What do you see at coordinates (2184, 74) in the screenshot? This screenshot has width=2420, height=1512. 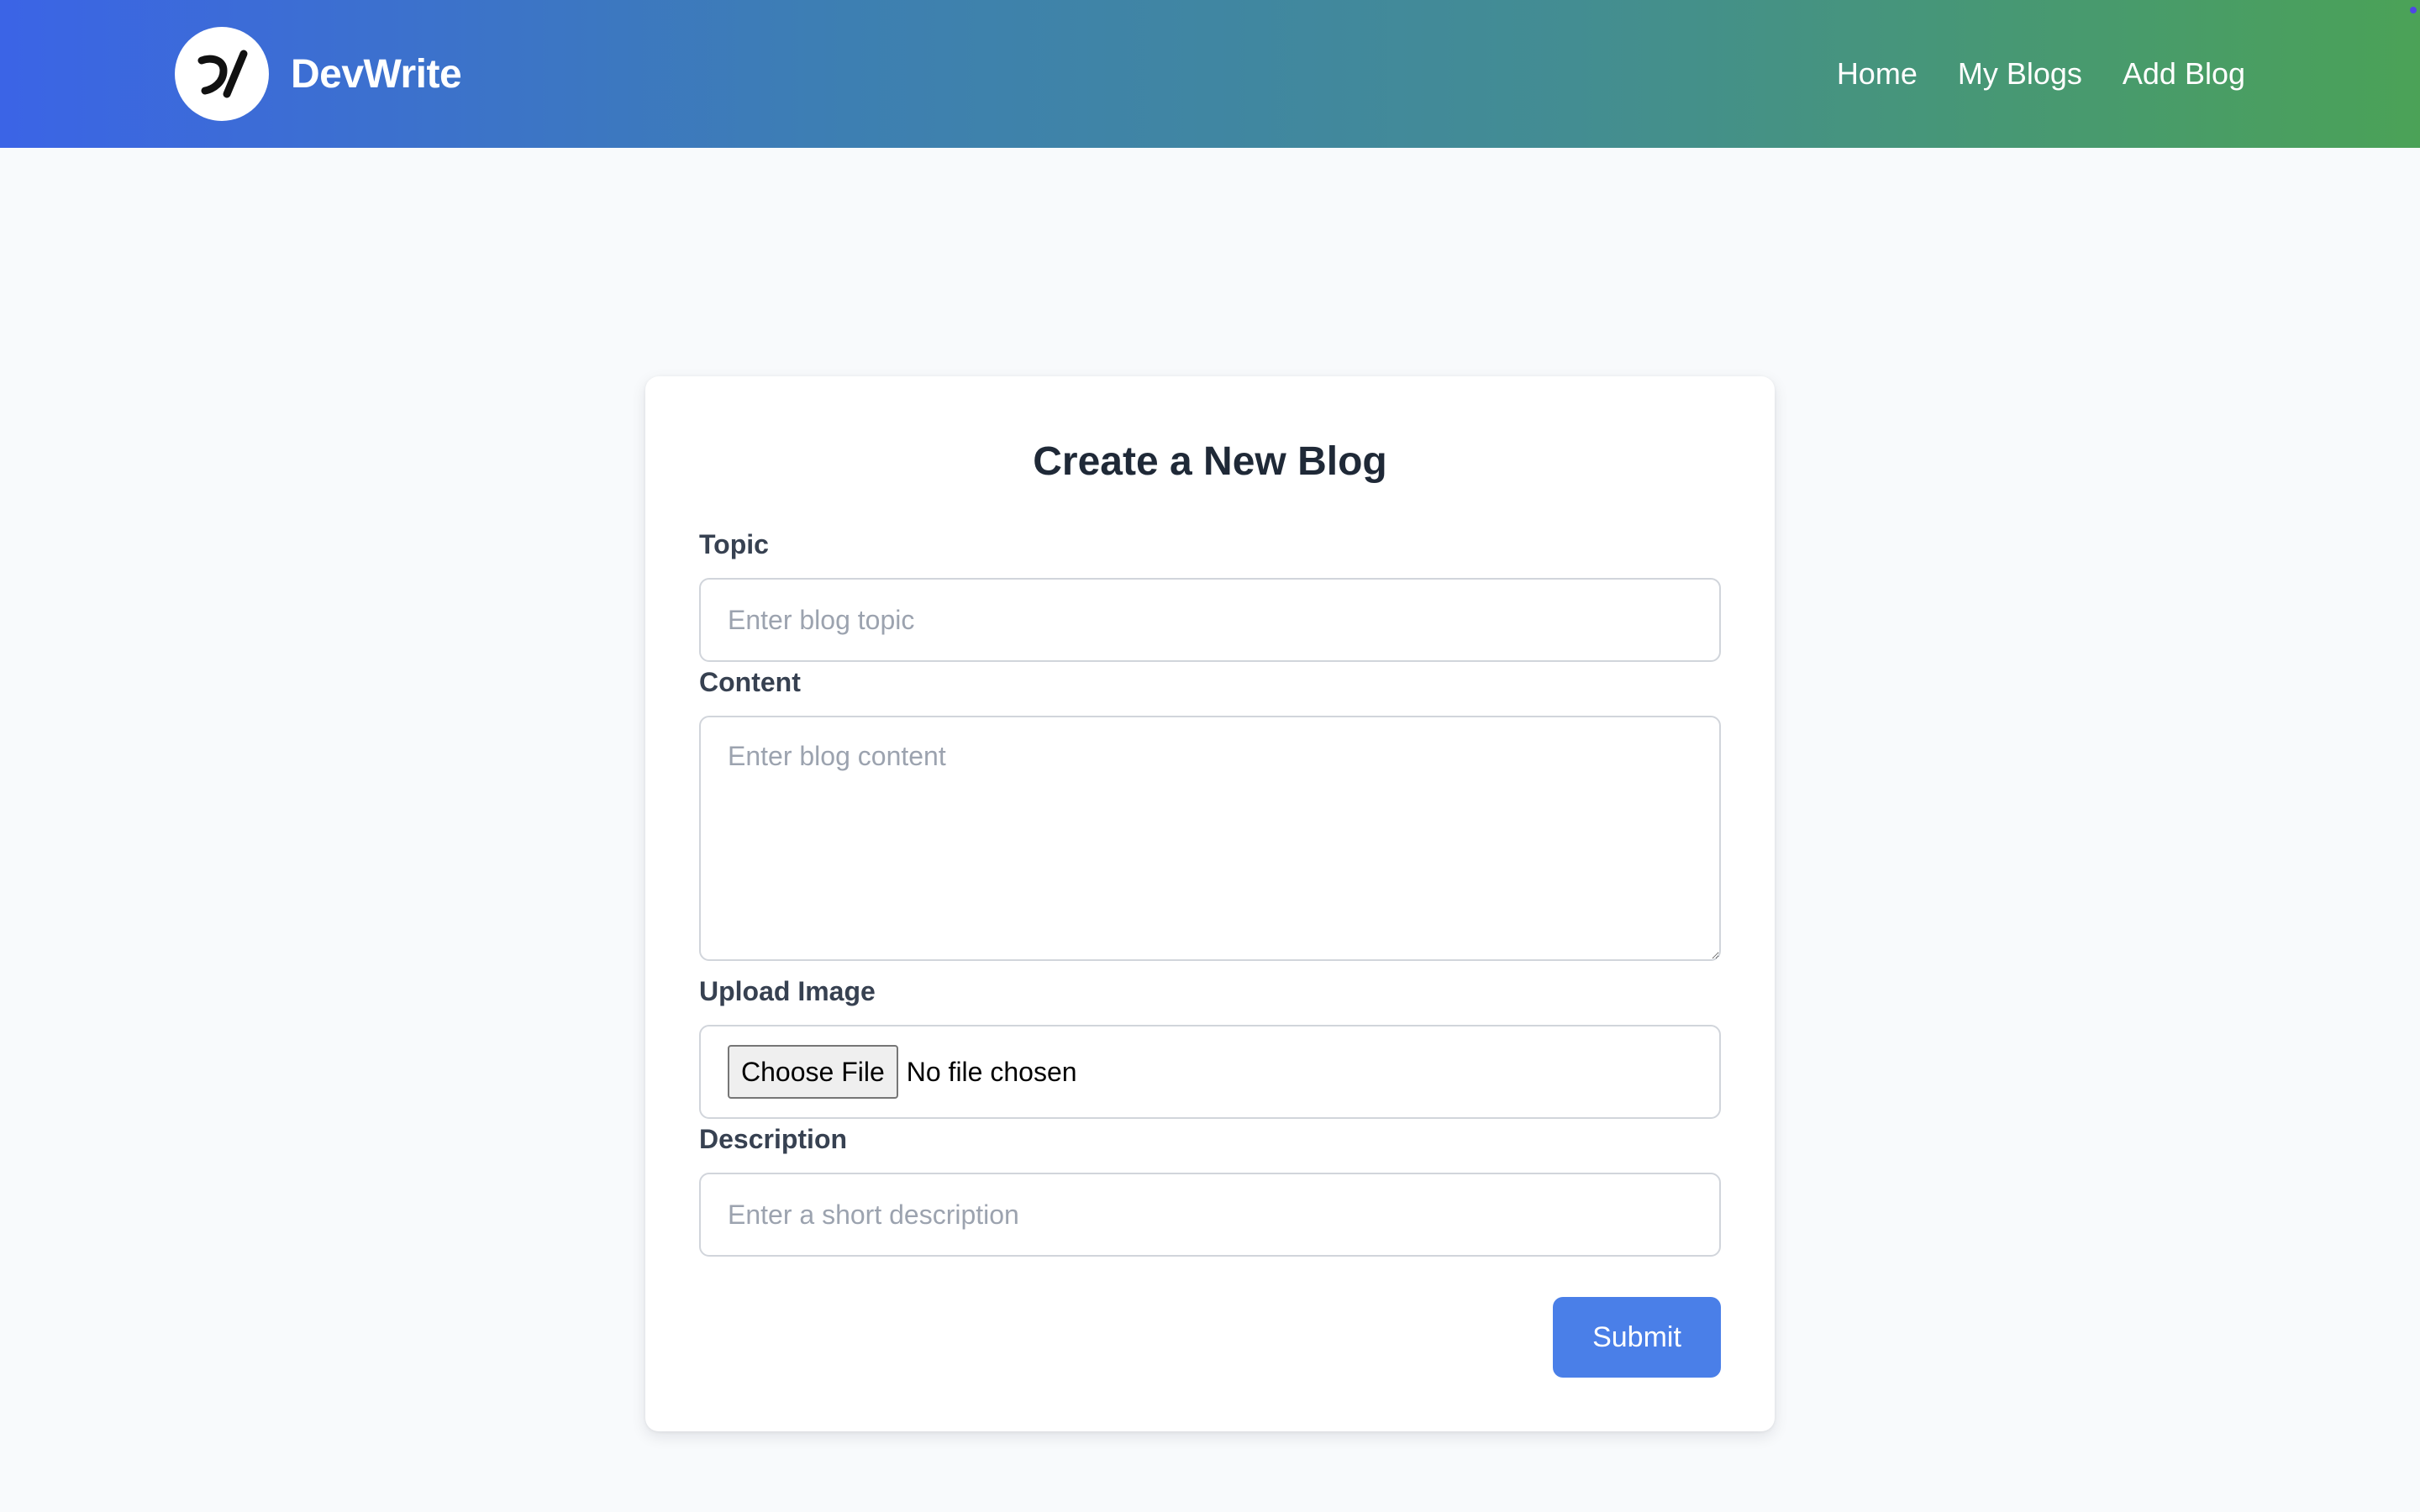 I see `nav-link-add-blog: Add Blog` at bounding box center [2184, 74].